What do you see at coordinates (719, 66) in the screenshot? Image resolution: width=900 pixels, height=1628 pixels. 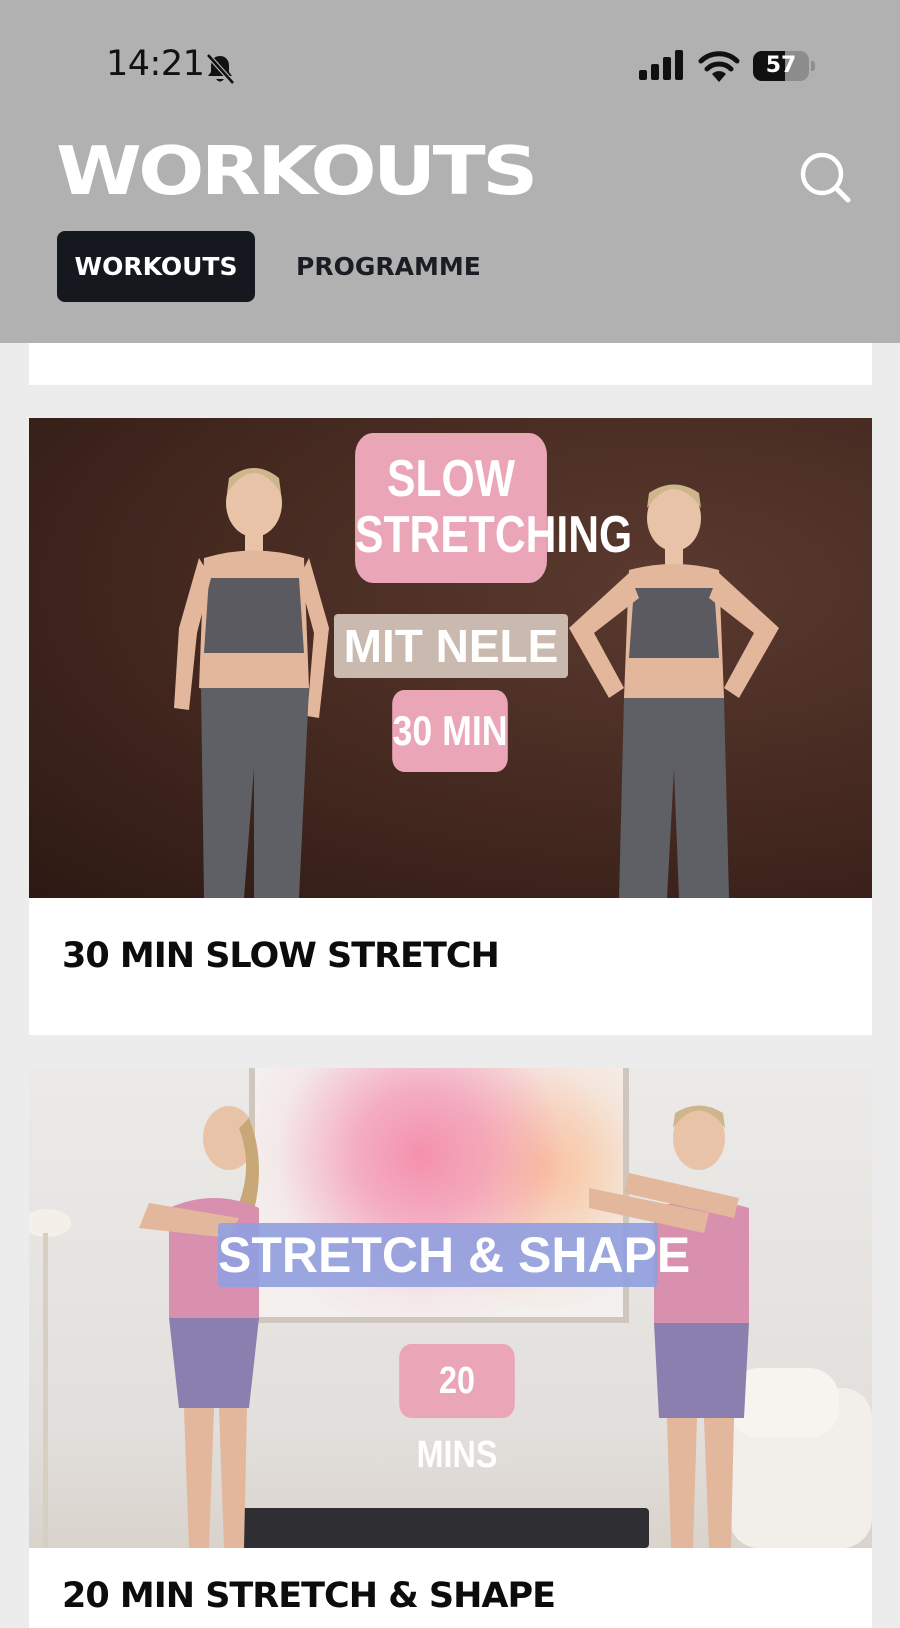 I see `wifi-icon` at bounding box center [719, 66].